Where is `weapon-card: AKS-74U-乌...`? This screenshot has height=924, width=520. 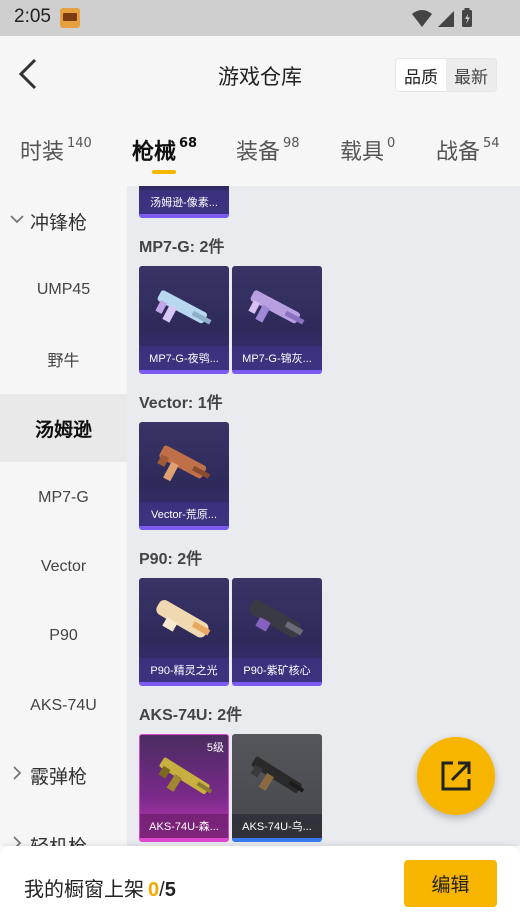
weapon-card: AKS-74U-乌... is located at coordinates (277, 788).